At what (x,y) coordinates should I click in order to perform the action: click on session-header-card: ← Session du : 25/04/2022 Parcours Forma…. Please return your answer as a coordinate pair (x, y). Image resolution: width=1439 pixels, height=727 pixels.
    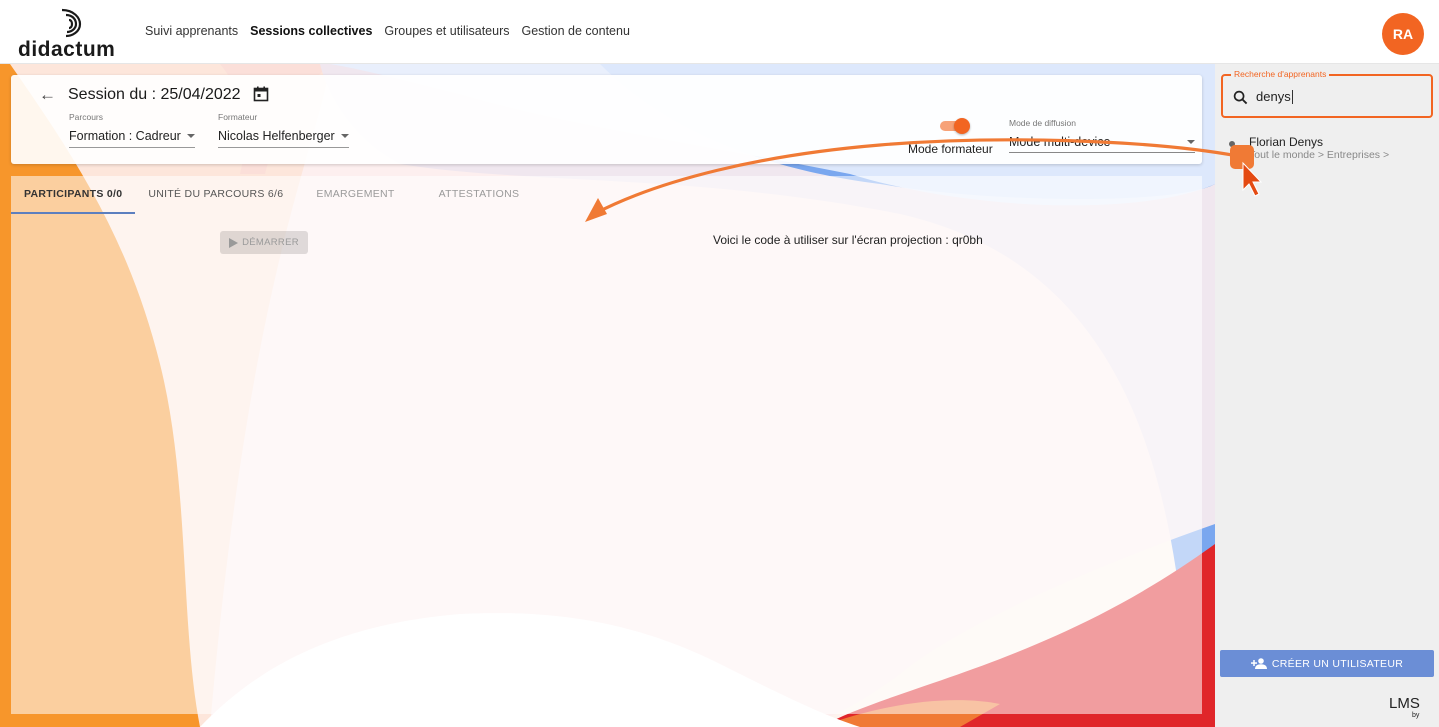
    Looking at the image, I should click on (606, 119).